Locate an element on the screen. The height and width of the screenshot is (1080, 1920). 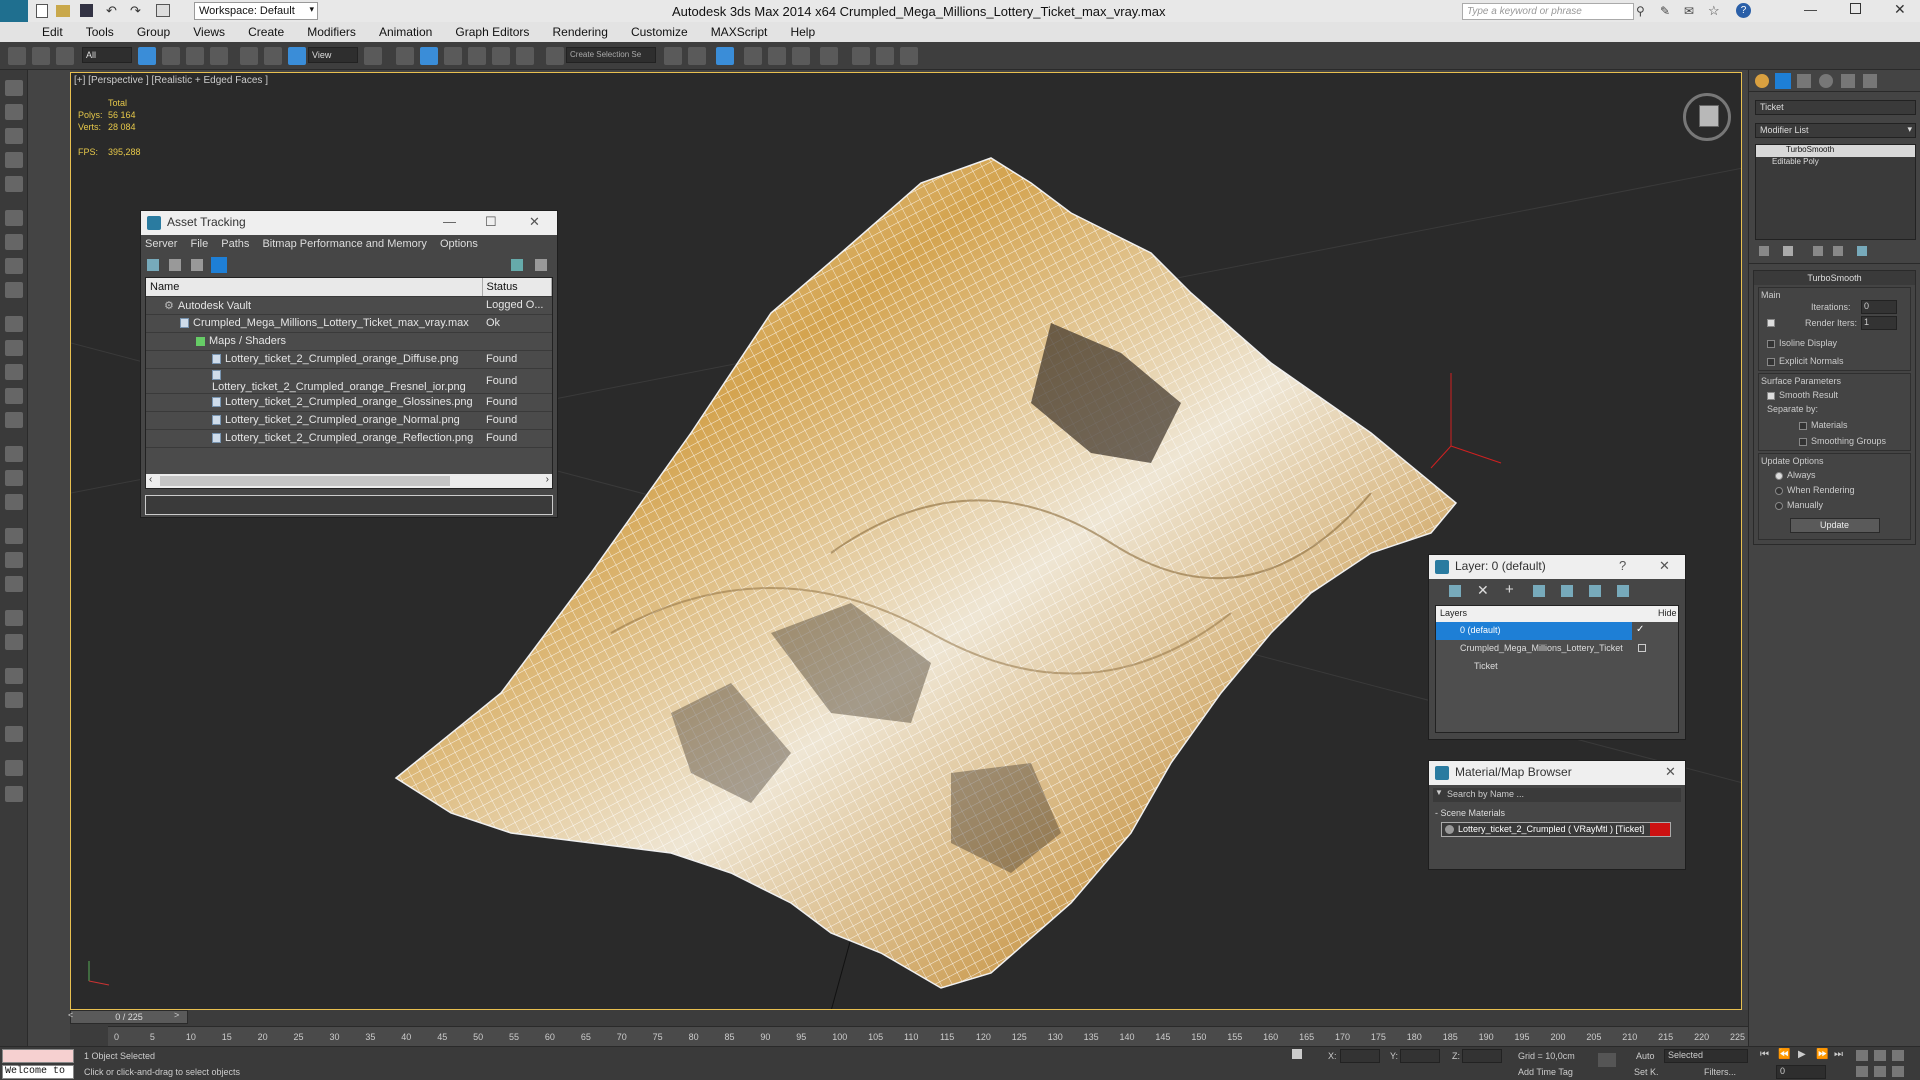
favorites-star-icon: ☆ is located at coordinates (1714, 11).